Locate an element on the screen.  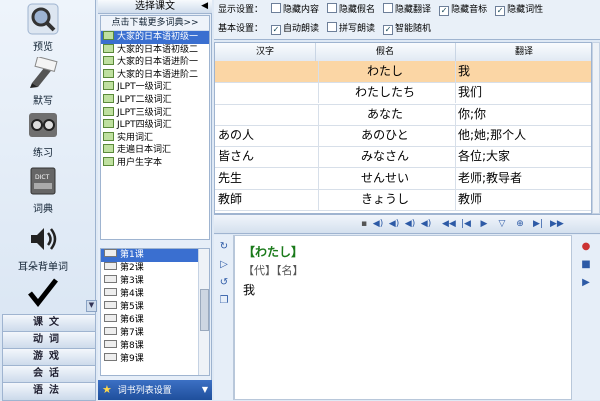
lesson-icon is located at coordinates (110, 279).